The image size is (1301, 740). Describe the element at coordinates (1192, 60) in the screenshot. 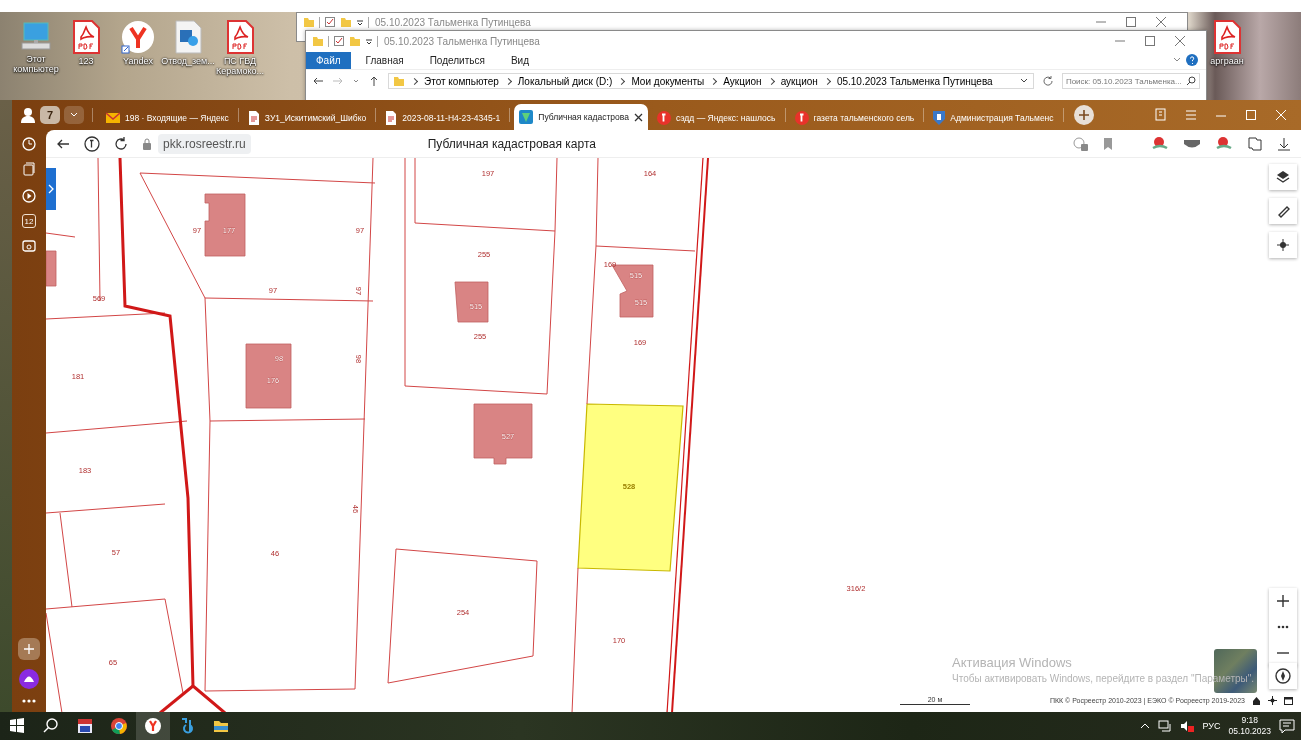

I see `help-icon` at that location.